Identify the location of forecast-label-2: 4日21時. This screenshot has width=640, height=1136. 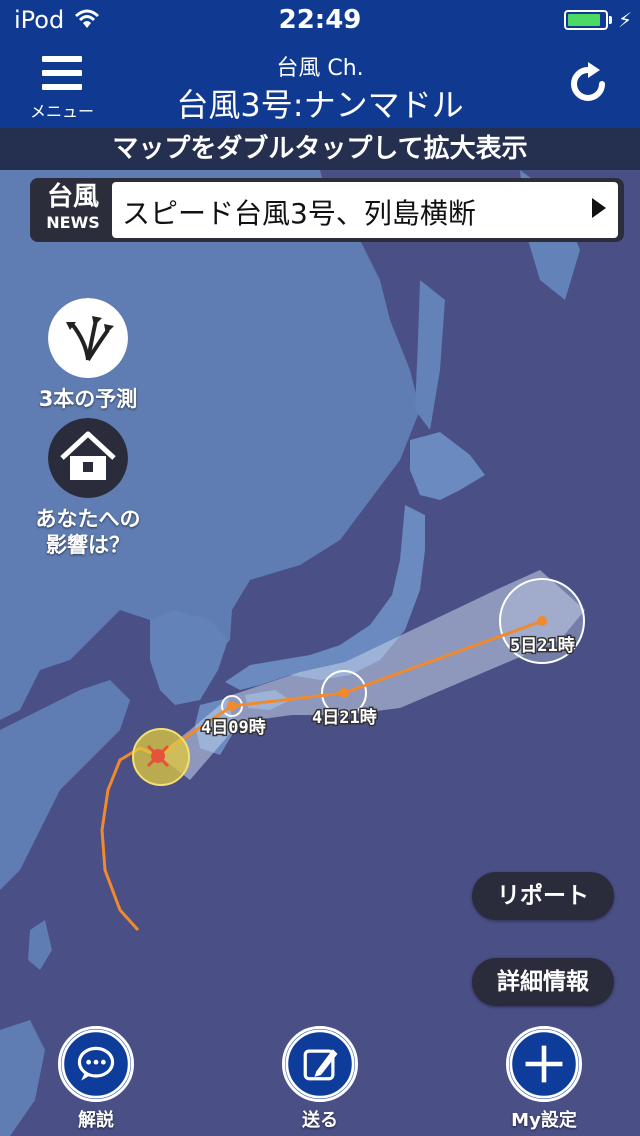
(344, 717).